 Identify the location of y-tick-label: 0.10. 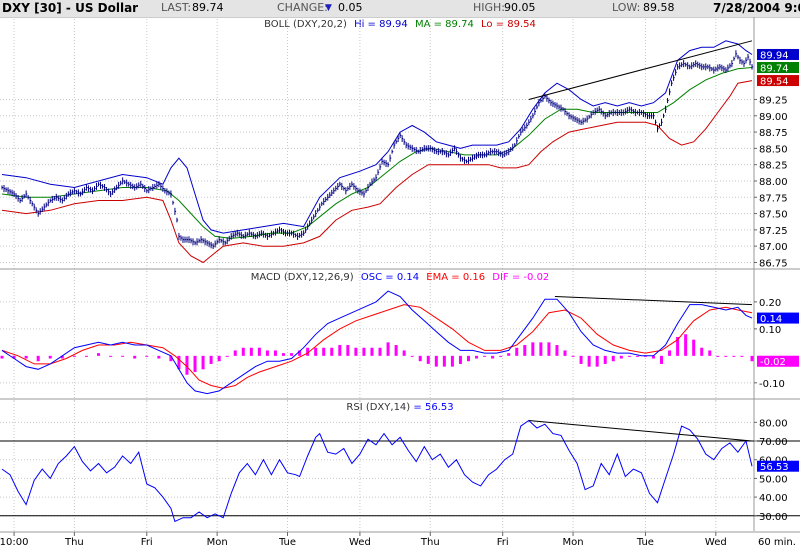
(770, 330).